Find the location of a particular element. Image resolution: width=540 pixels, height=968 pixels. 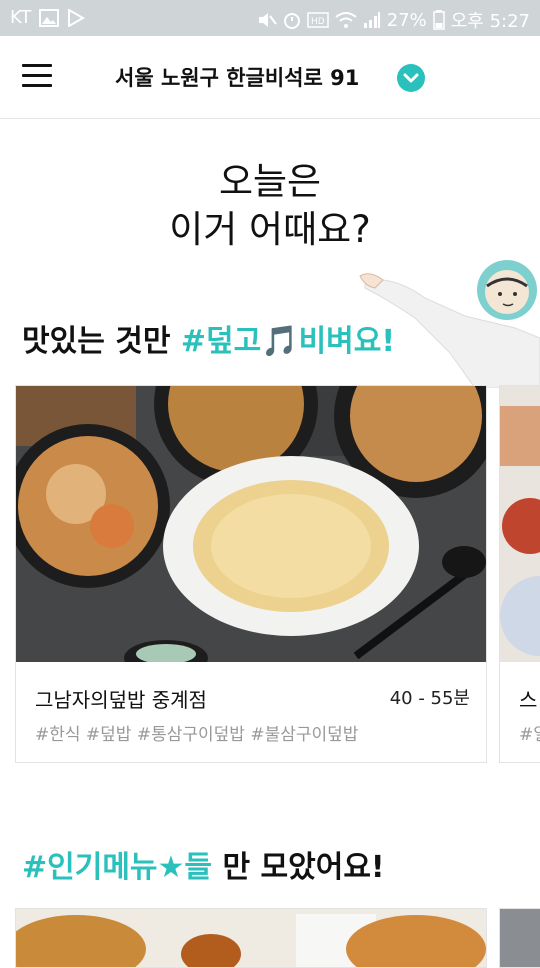

hd-icon: HD is located at coordinates (317, 20).